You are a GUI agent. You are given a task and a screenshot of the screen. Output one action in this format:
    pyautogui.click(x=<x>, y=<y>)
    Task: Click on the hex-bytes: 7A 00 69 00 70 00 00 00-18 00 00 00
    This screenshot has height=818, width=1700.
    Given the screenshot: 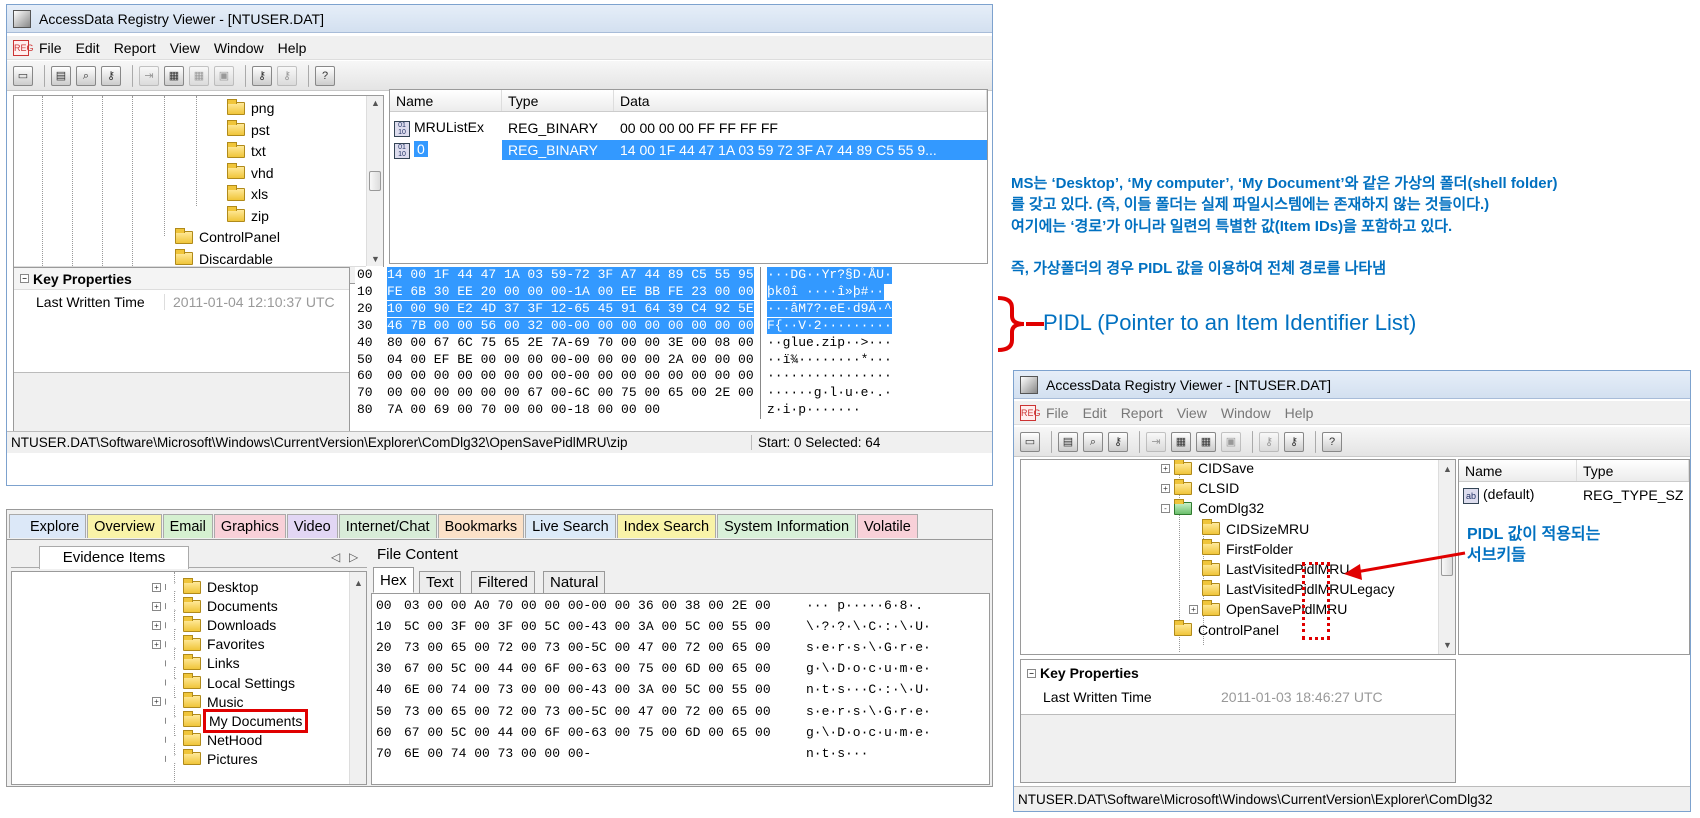 What is the action you would take?
    pyautogui.click(x=523, y=410)
    